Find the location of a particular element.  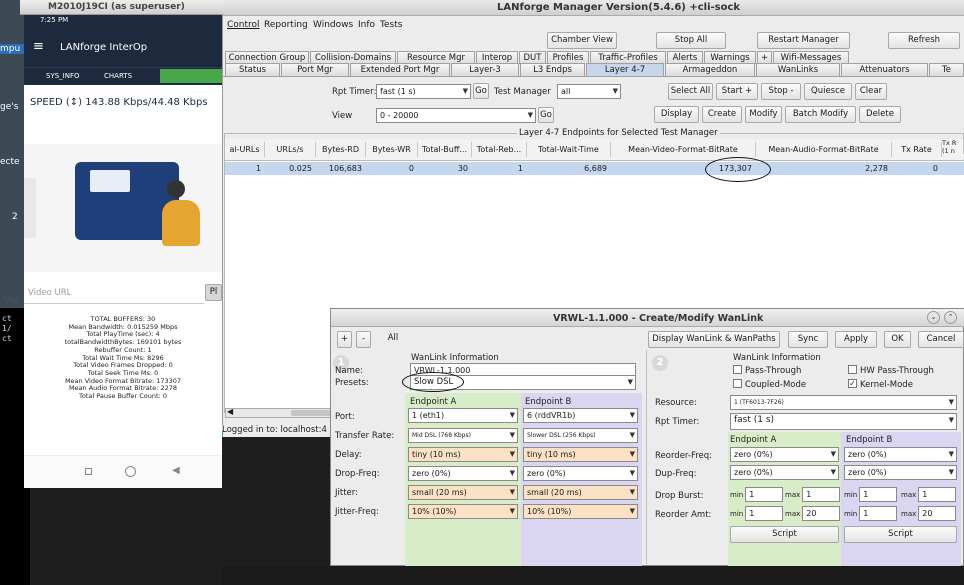

reorder-amt-a-max-field: 20 is located at coordinates (821, 513).